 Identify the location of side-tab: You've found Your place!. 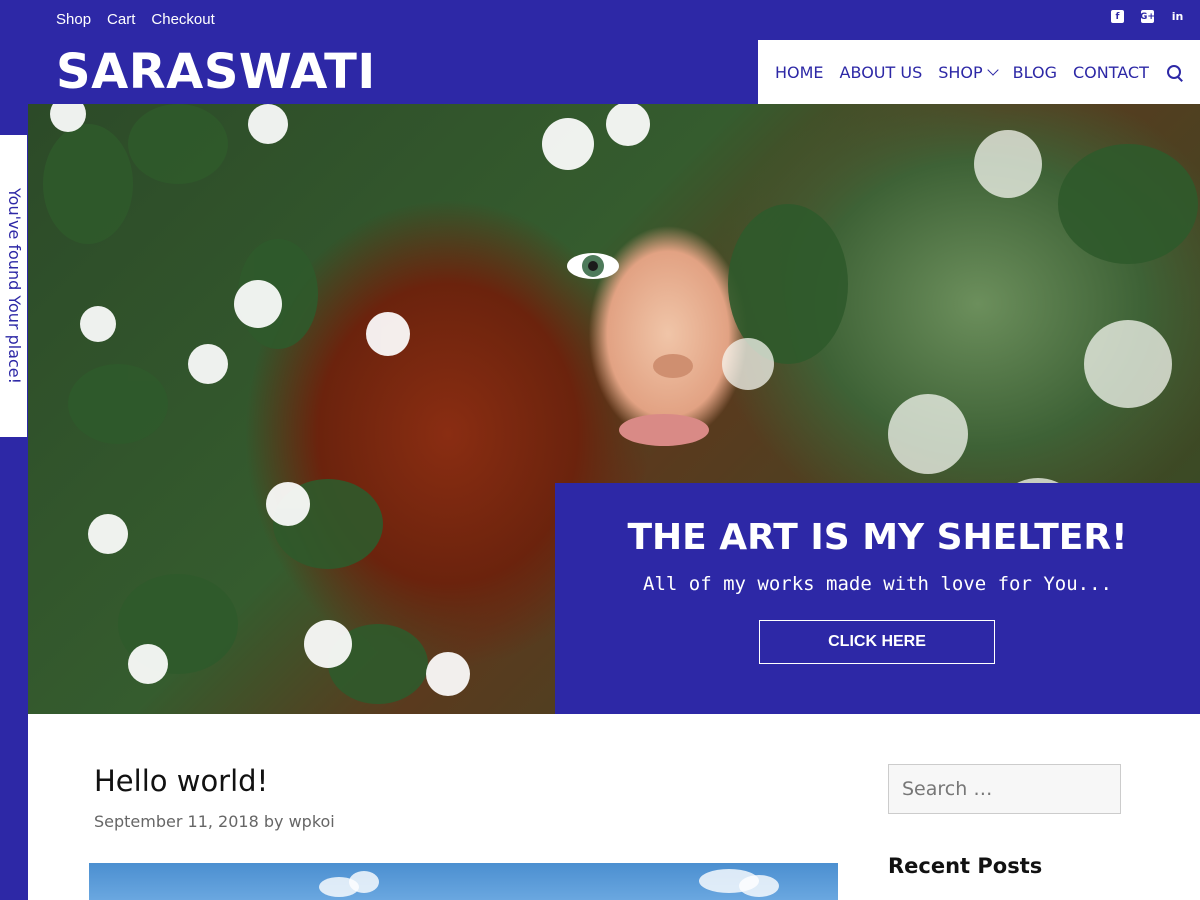
(13, 286).